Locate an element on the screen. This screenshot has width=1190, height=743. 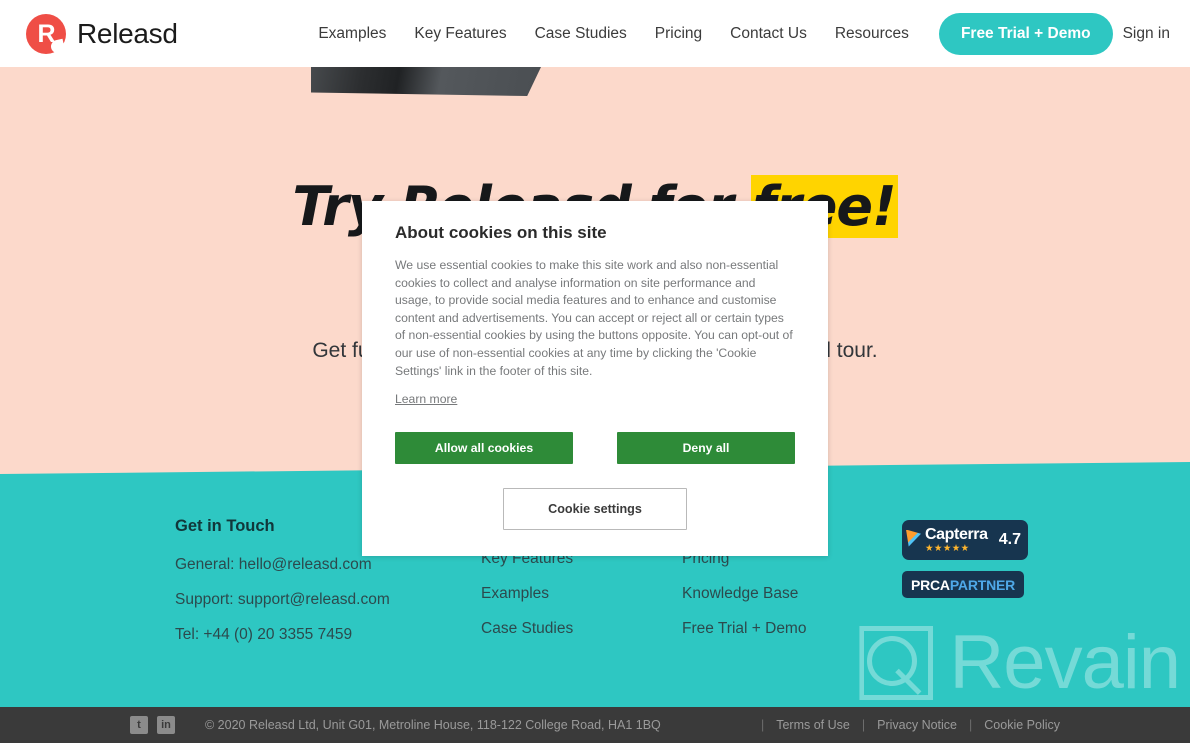
sign-in-link: Sign in is located at coordinates (1149, 34).